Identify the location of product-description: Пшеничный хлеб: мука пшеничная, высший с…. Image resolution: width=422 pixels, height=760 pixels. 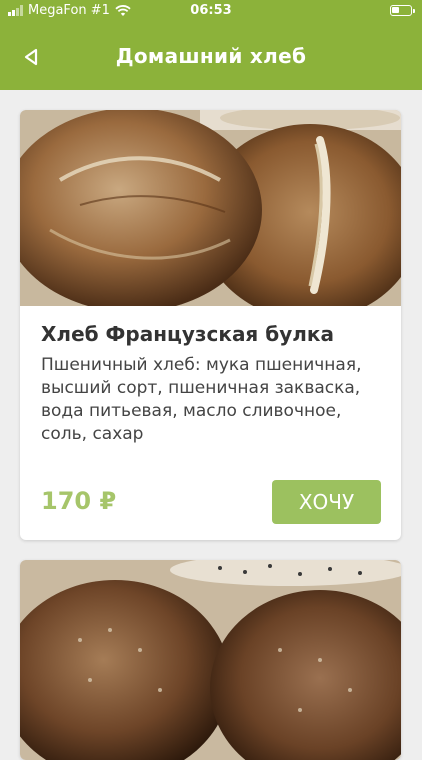
(201, 399).